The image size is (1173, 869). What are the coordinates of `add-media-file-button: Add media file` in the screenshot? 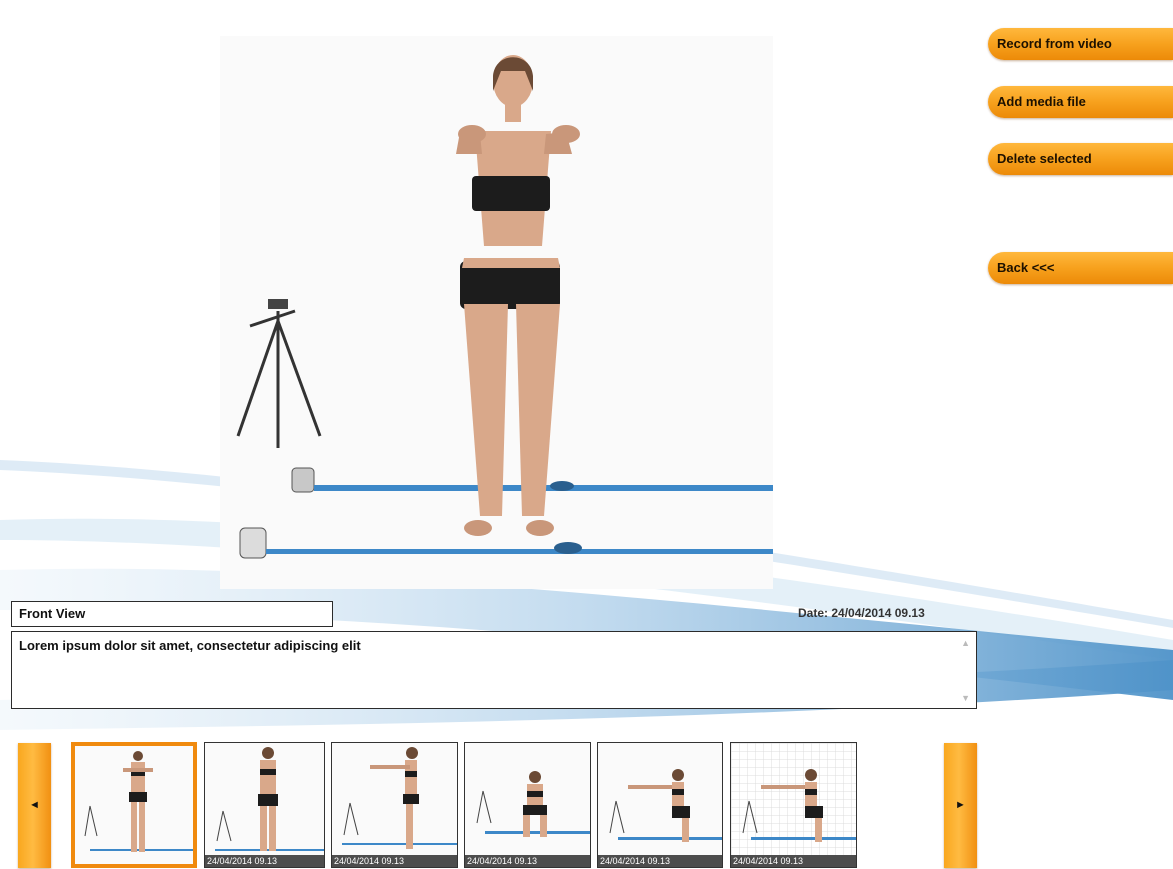 It's located at (1080, 102).